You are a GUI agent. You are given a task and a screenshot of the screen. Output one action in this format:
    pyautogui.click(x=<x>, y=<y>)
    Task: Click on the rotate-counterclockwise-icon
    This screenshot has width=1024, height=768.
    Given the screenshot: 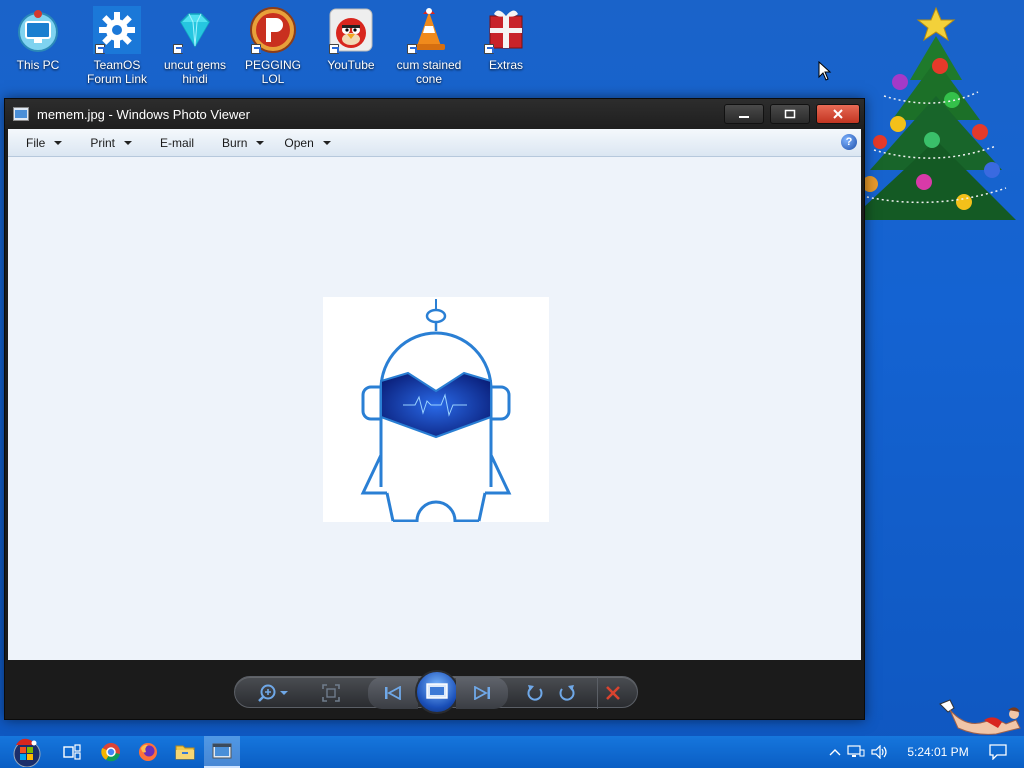 What is the action you would take?
    pyautogui.click(x=535, y=693)
    